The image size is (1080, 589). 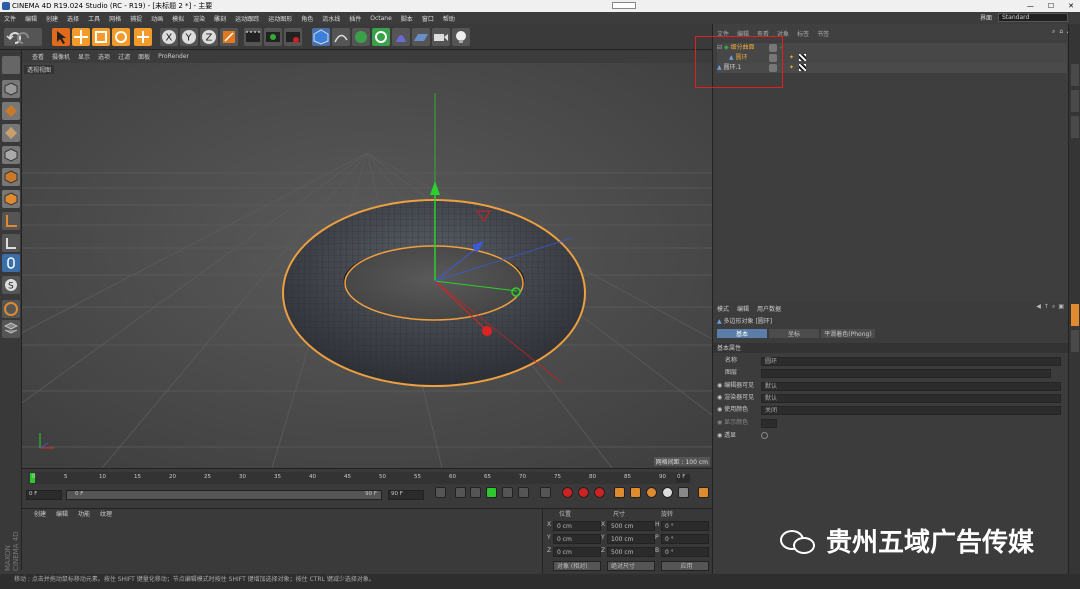 I want to click on mat-tab-function: 功能, so click(x=84, y=513).